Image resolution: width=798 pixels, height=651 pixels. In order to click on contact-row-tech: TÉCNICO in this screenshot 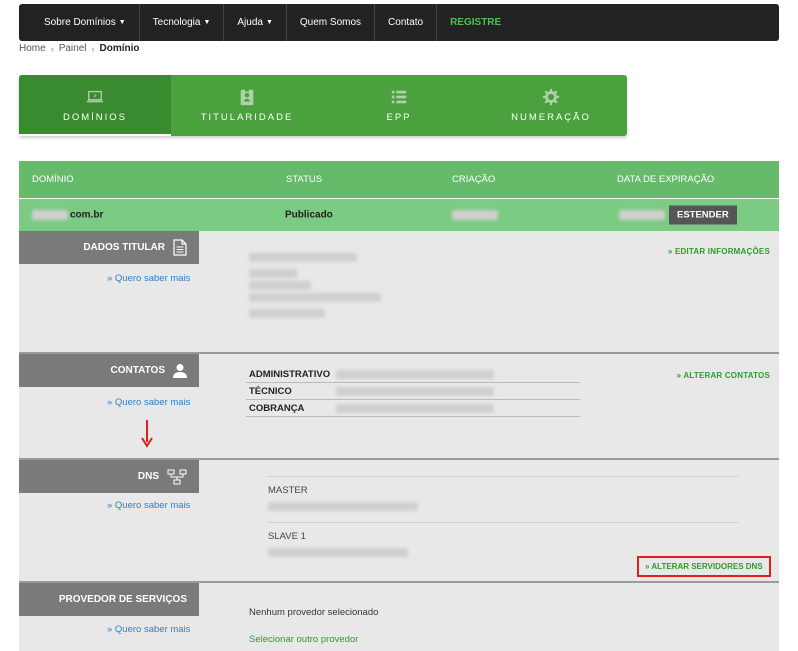, I will do `click(413, 391)`.